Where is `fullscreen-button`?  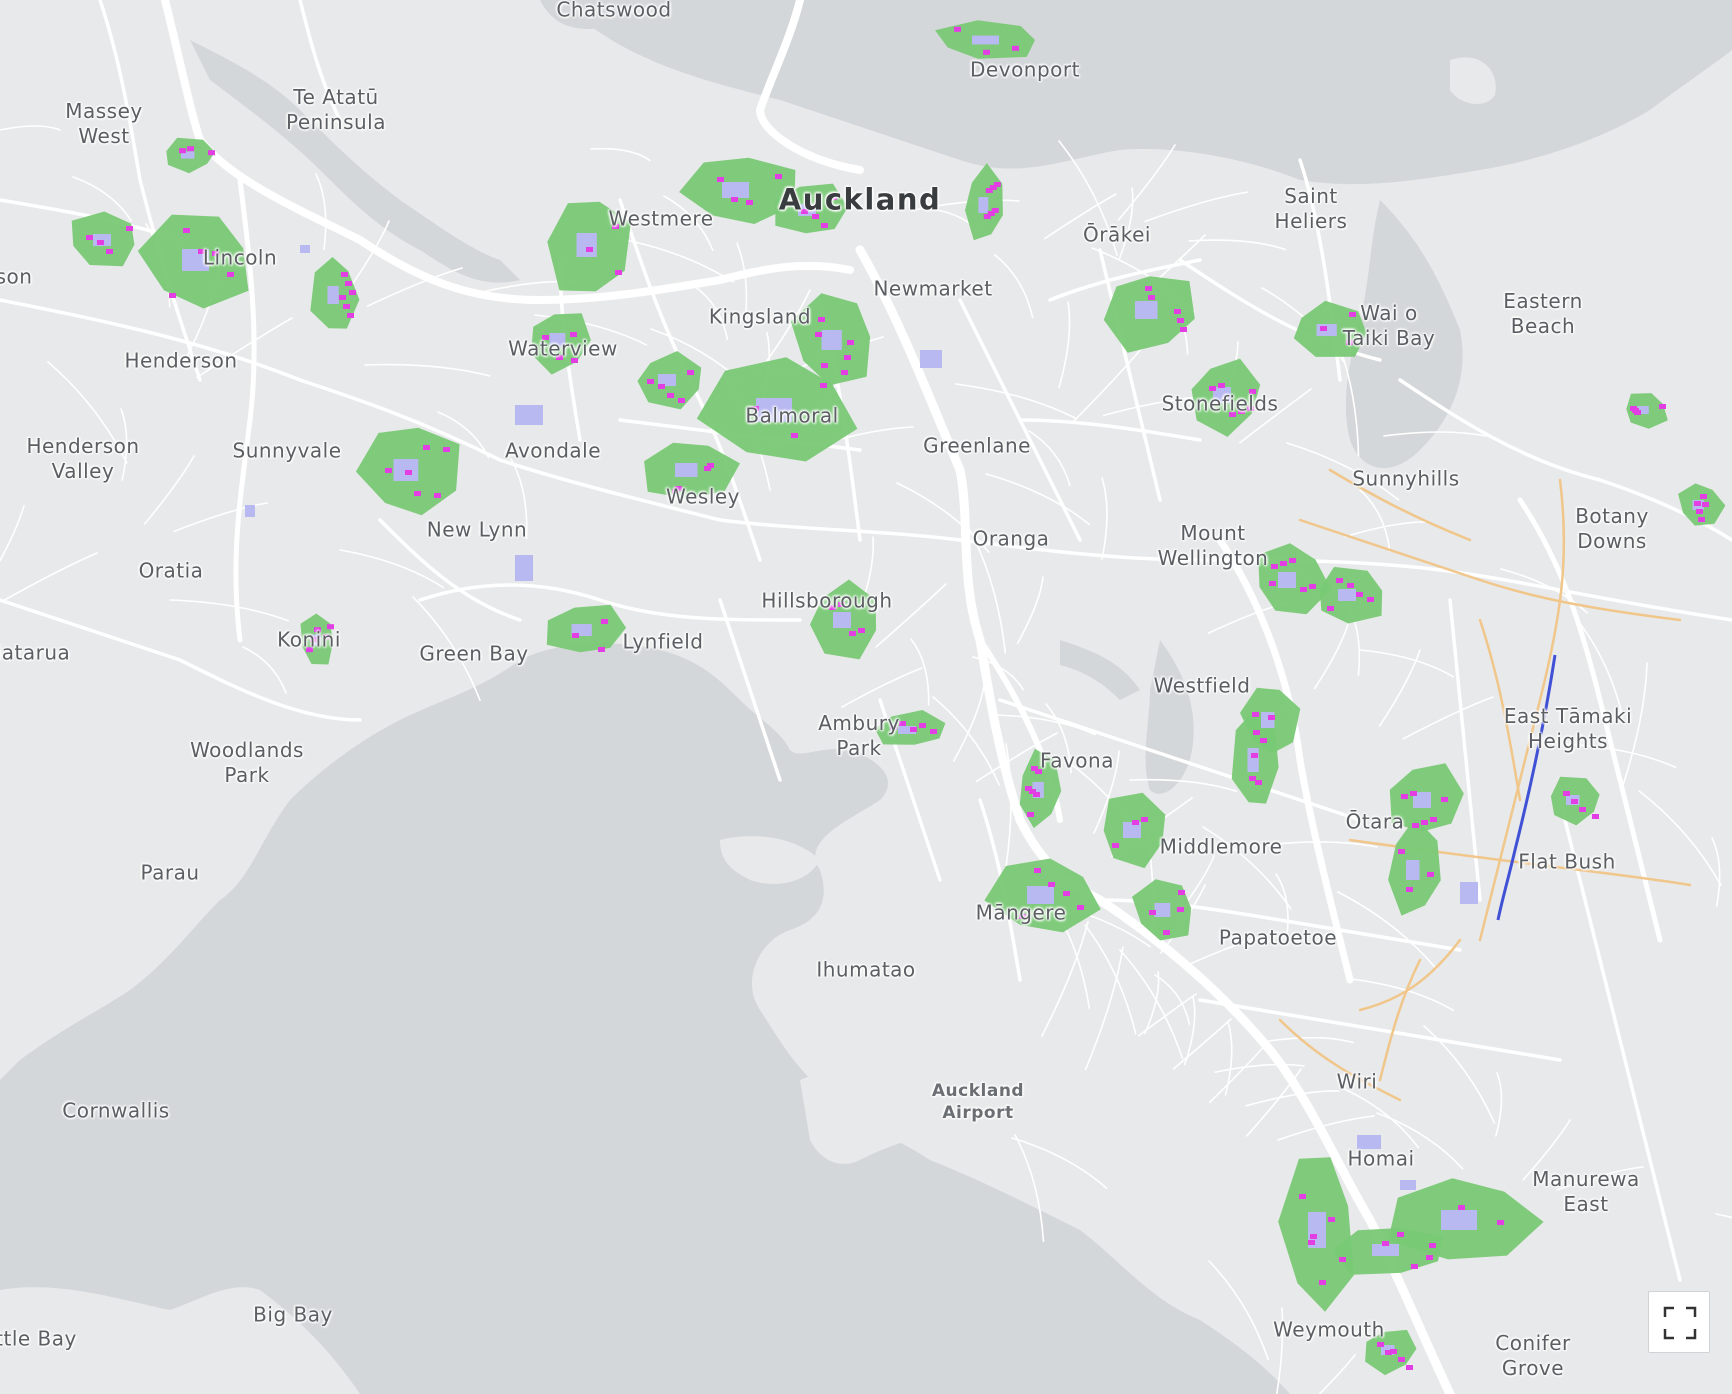 fullscreen-button is located at coordinates (1679, 1322).